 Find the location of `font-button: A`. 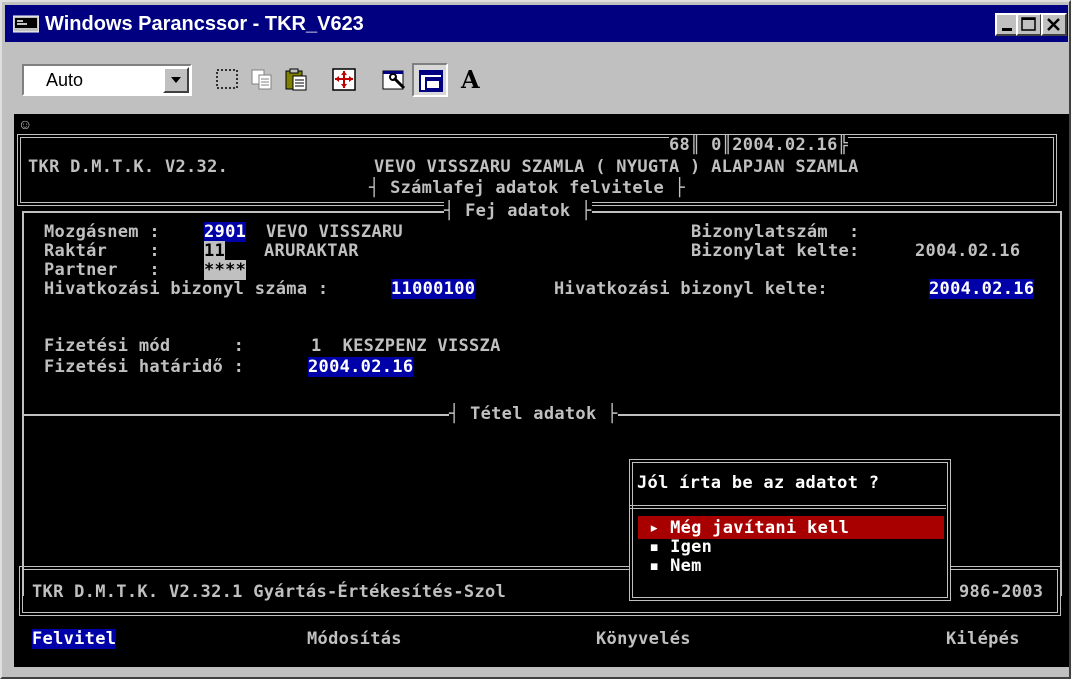

font-button: A is located at coordinates (471, 80).